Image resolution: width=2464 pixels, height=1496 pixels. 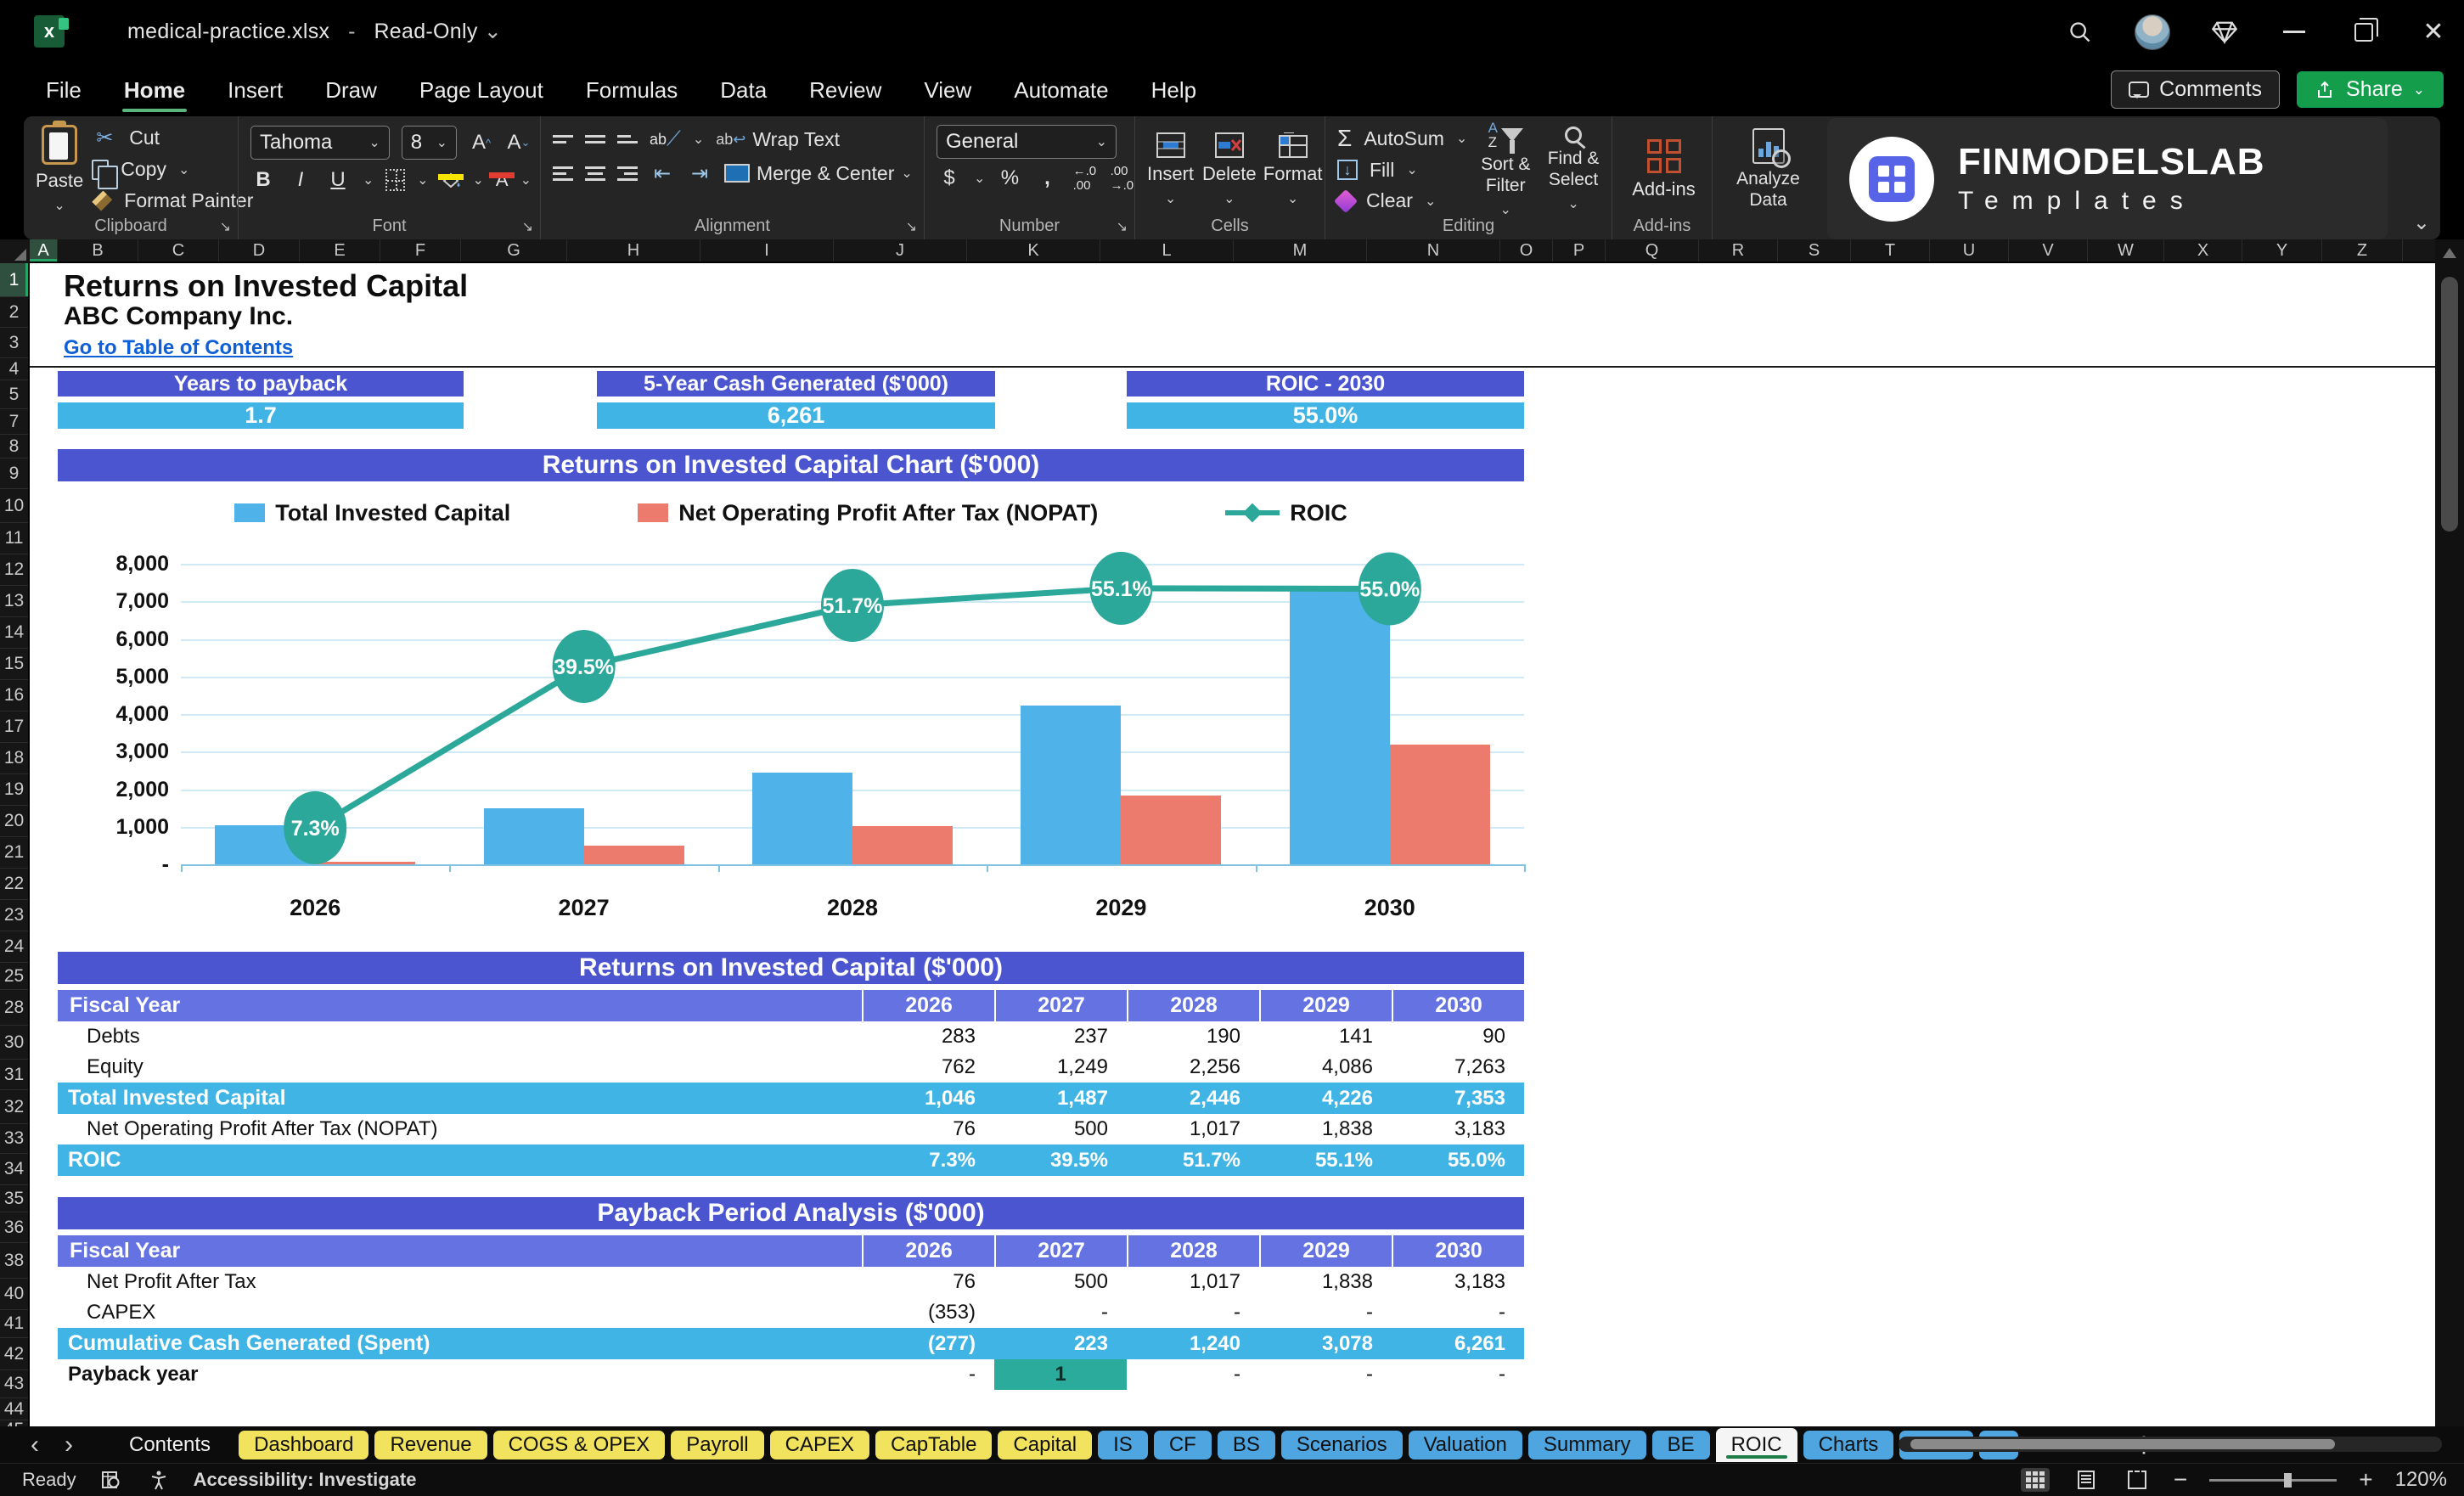 I want to click on sheet-tab-captable: CapTable, so click(x=934, y=1444).